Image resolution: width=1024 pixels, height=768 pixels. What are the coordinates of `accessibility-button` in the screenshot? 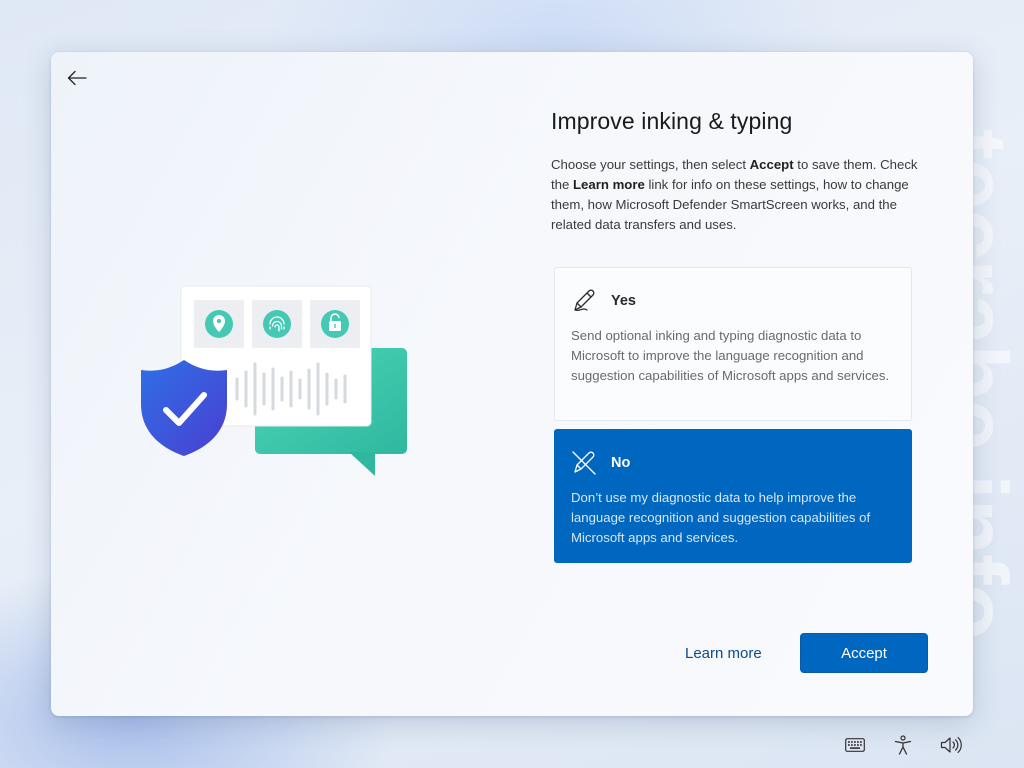 It's located at (903, 745).